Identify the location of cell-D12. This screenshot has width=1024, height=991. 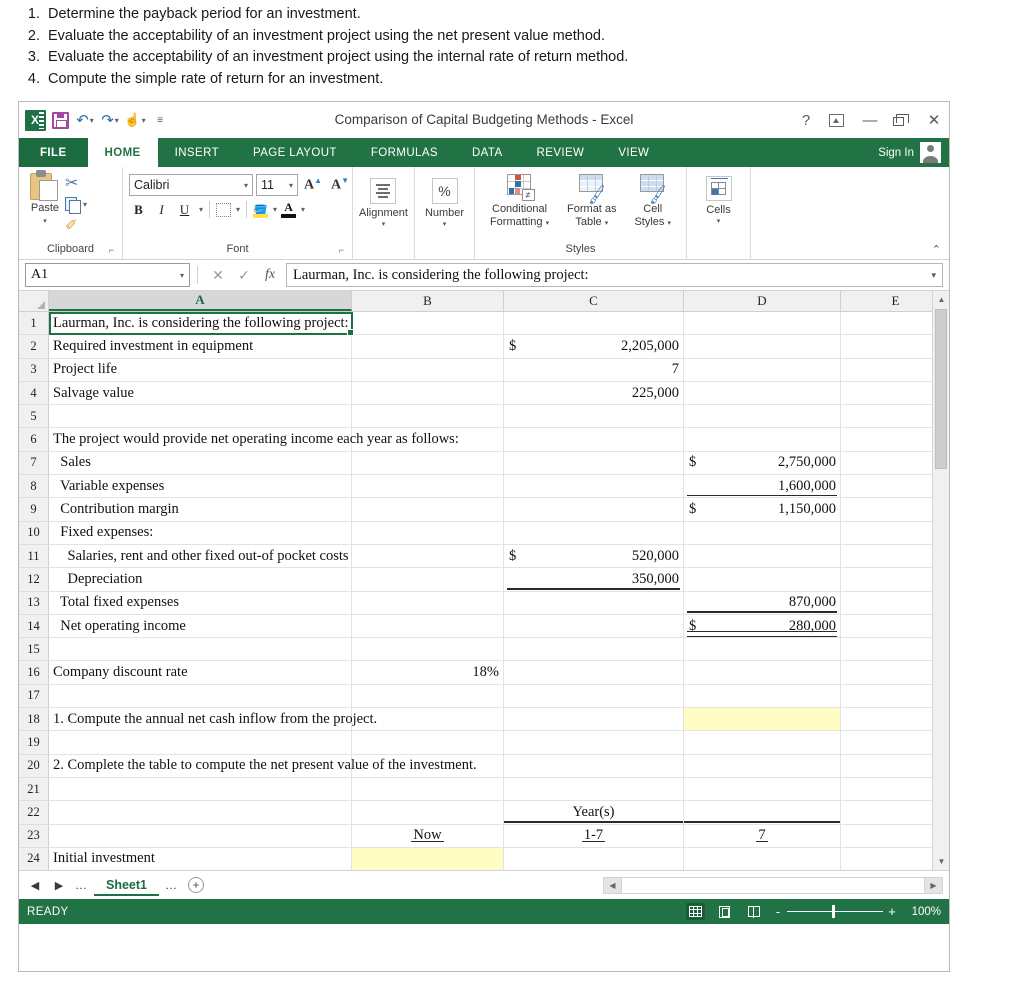
(762, 580).